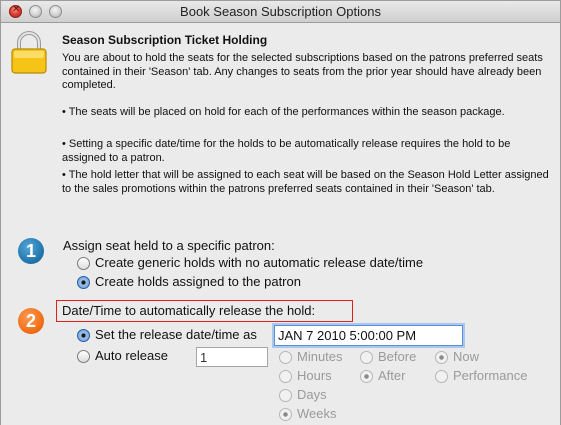 The height and width of the screenshot is (425, 561). What do you see at coordinates (83, 335) in the screenshot?
I see `set-release-radio` at bounding box center [83, 335].